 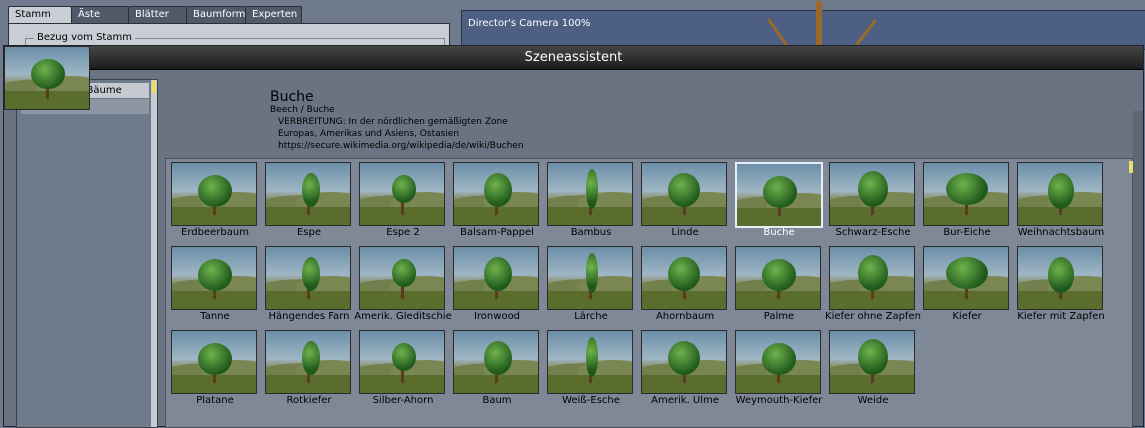 I want to click on tree-thumbnail: Palme, so click(x=779, y=286).